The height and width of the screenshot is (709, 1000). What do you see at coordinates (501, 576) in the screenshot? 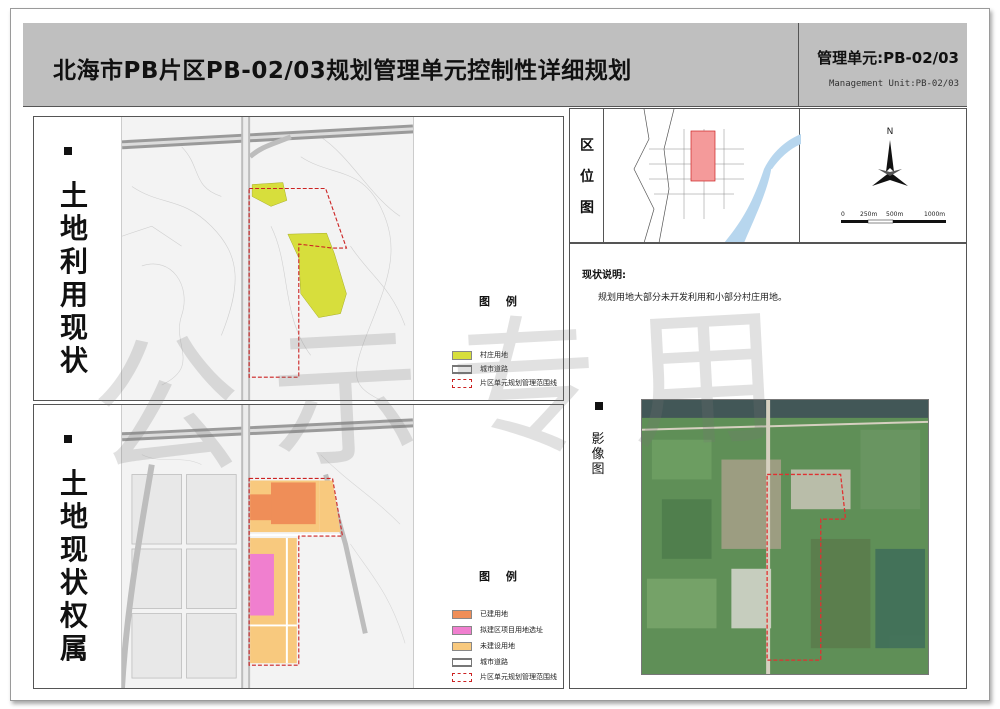
I see `ownership-legend-title: 图 例` at bounding box center [501, 576].